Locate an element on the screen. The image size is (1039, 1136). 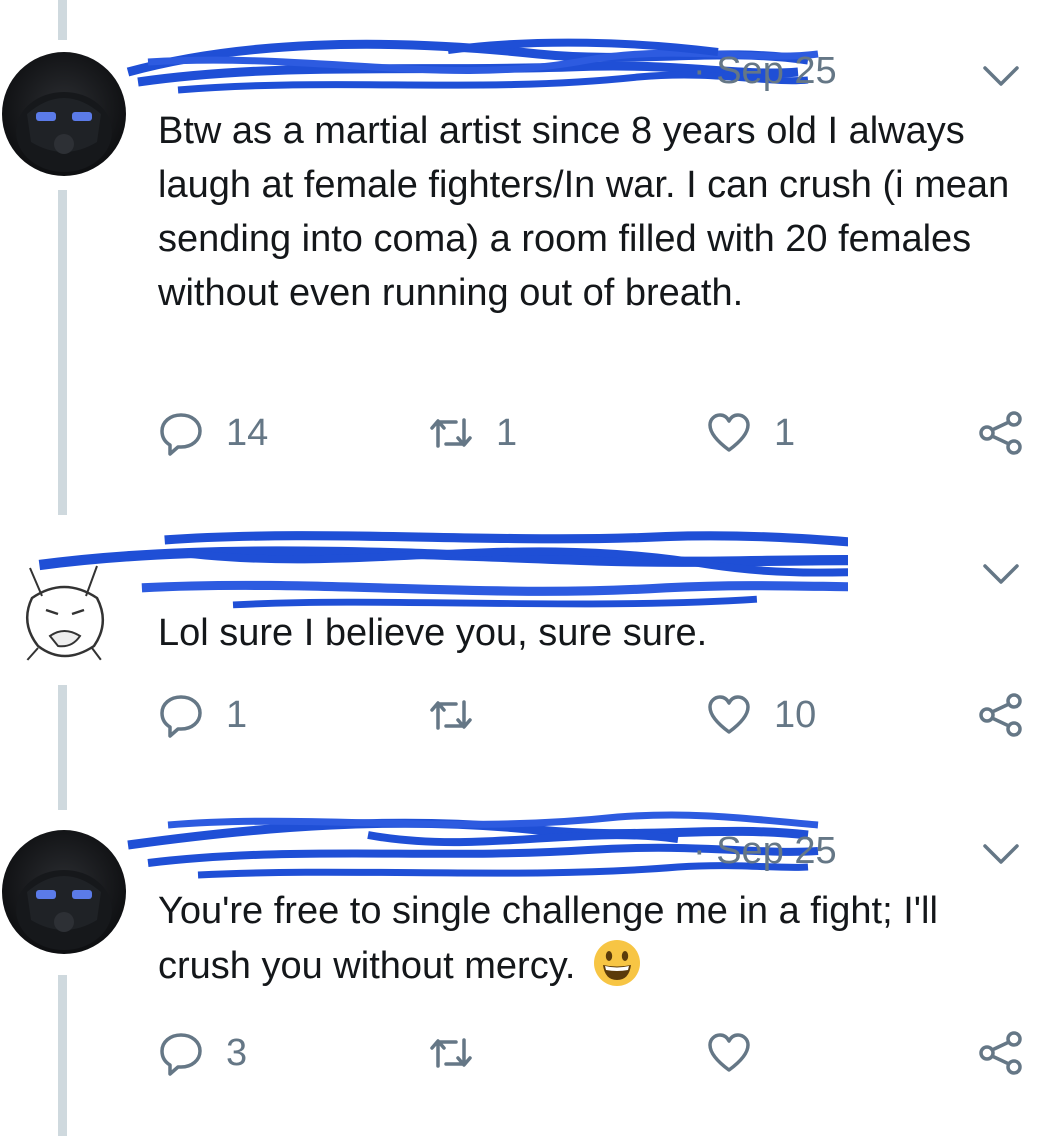
like-button: 10 is located at coordinates (761, 715).